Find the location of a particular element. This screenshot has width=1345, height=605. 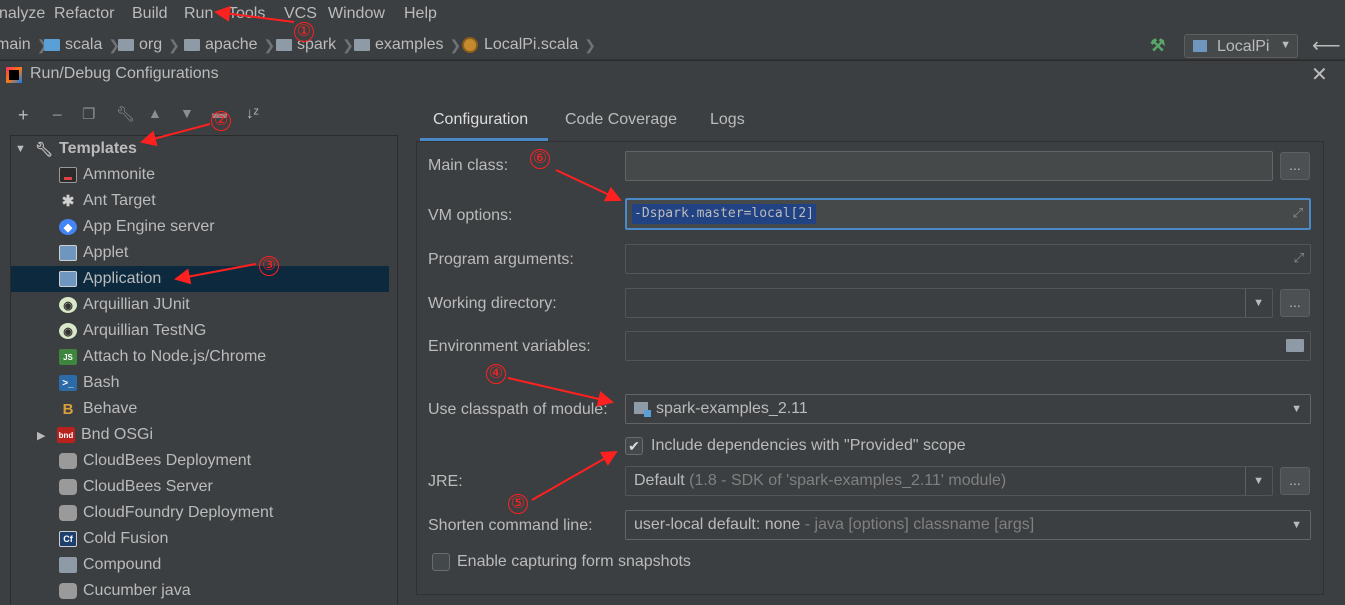

annotation-2: ② is located at coordinates (221, 121).